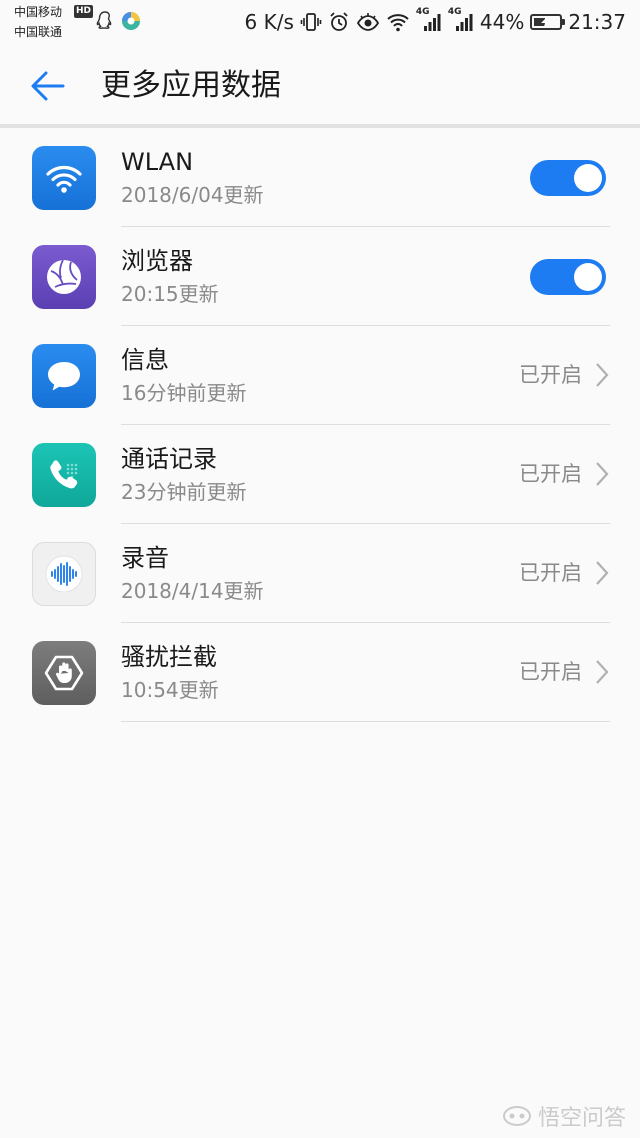 This screenshot has height=1138, width=640. Describe the element at coordinates (64, 574) in the screenshot. I see `recorder-app-icon` at that location.